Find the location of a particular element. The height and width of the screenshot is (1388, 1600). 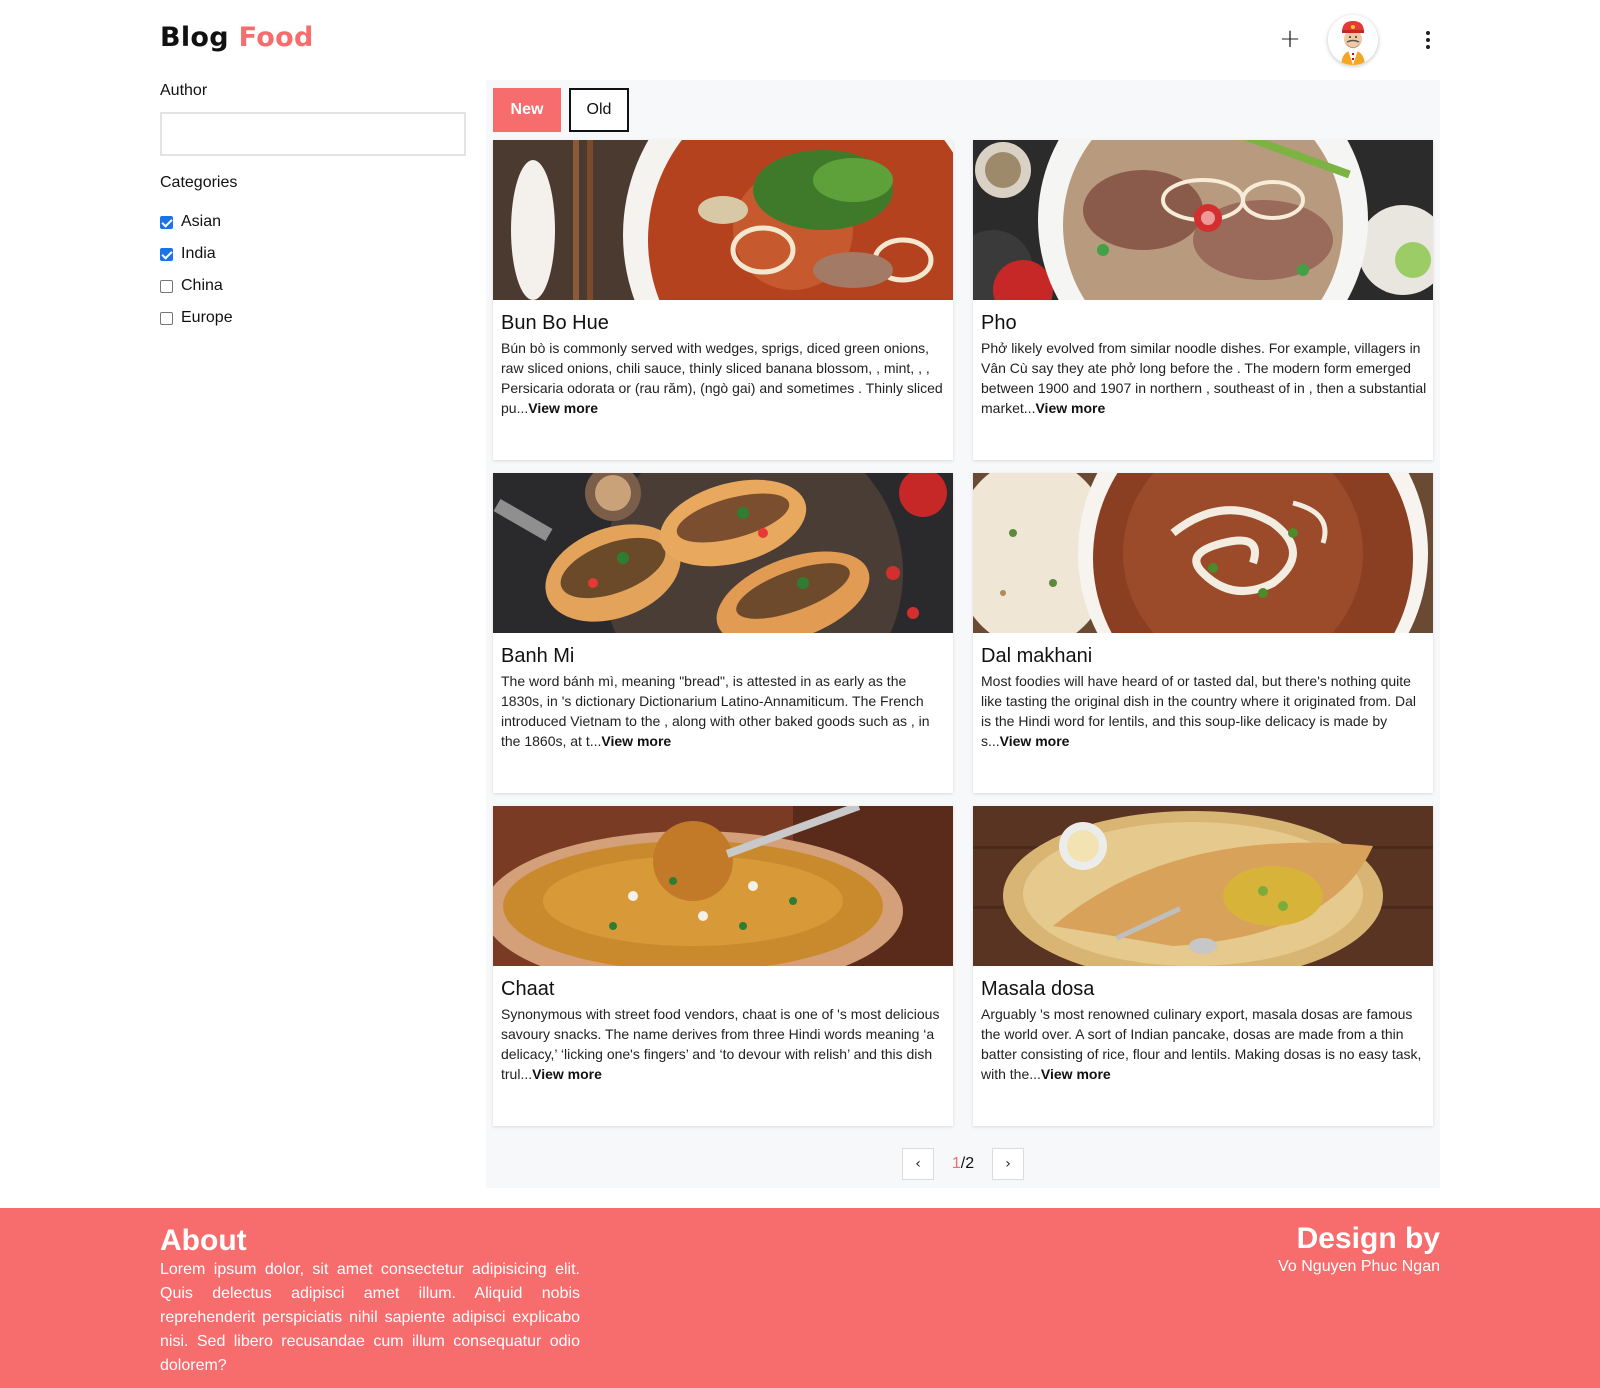

prev-page-button: ‹ is located at coordinates (918, 1164).